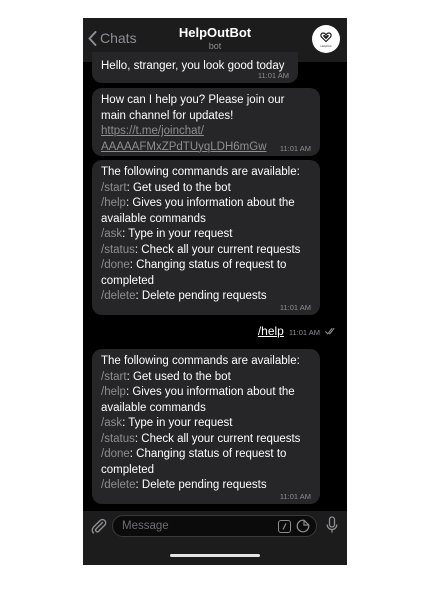  What do you see at coordinates (332, 525) in the screenshot?
I see `microphone-icon` at bounding box center [332, 525].